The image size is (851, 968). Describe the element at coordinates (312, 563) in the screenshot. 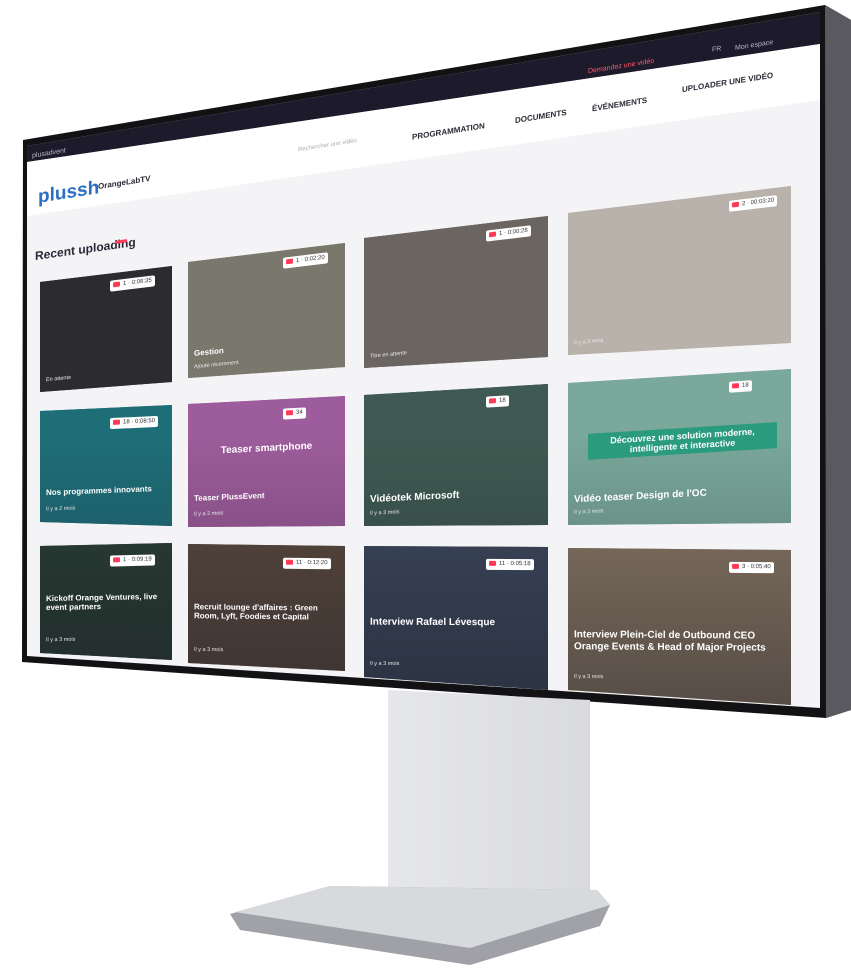

I see `badge-label: 11 · 0:12:20` at that location.